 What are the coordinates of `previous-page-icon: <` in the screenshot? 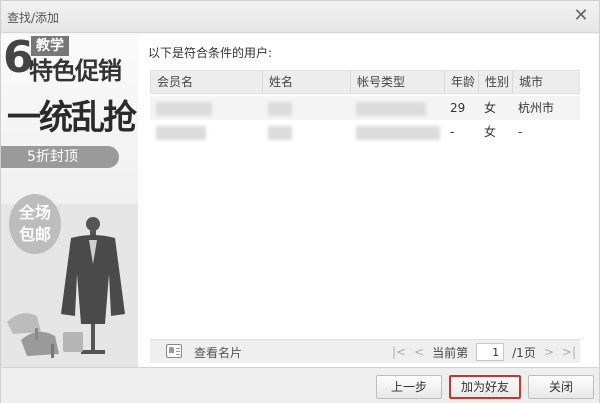 It's located at (419, 352).